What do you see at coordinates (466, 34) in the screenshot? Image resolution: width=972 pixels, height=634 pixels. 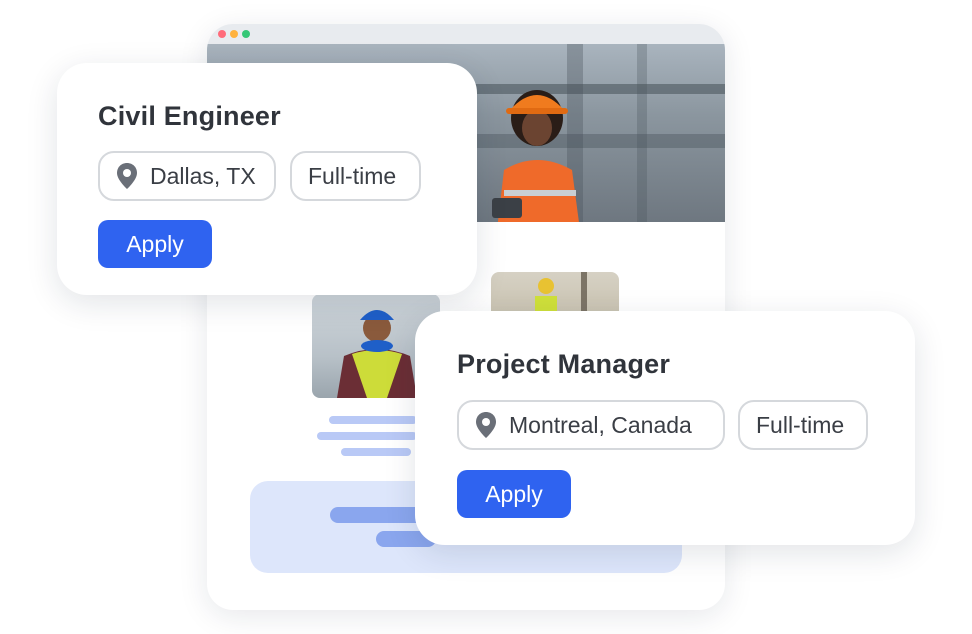 I see `browser-title-bar` at bounding box center [466, 34].